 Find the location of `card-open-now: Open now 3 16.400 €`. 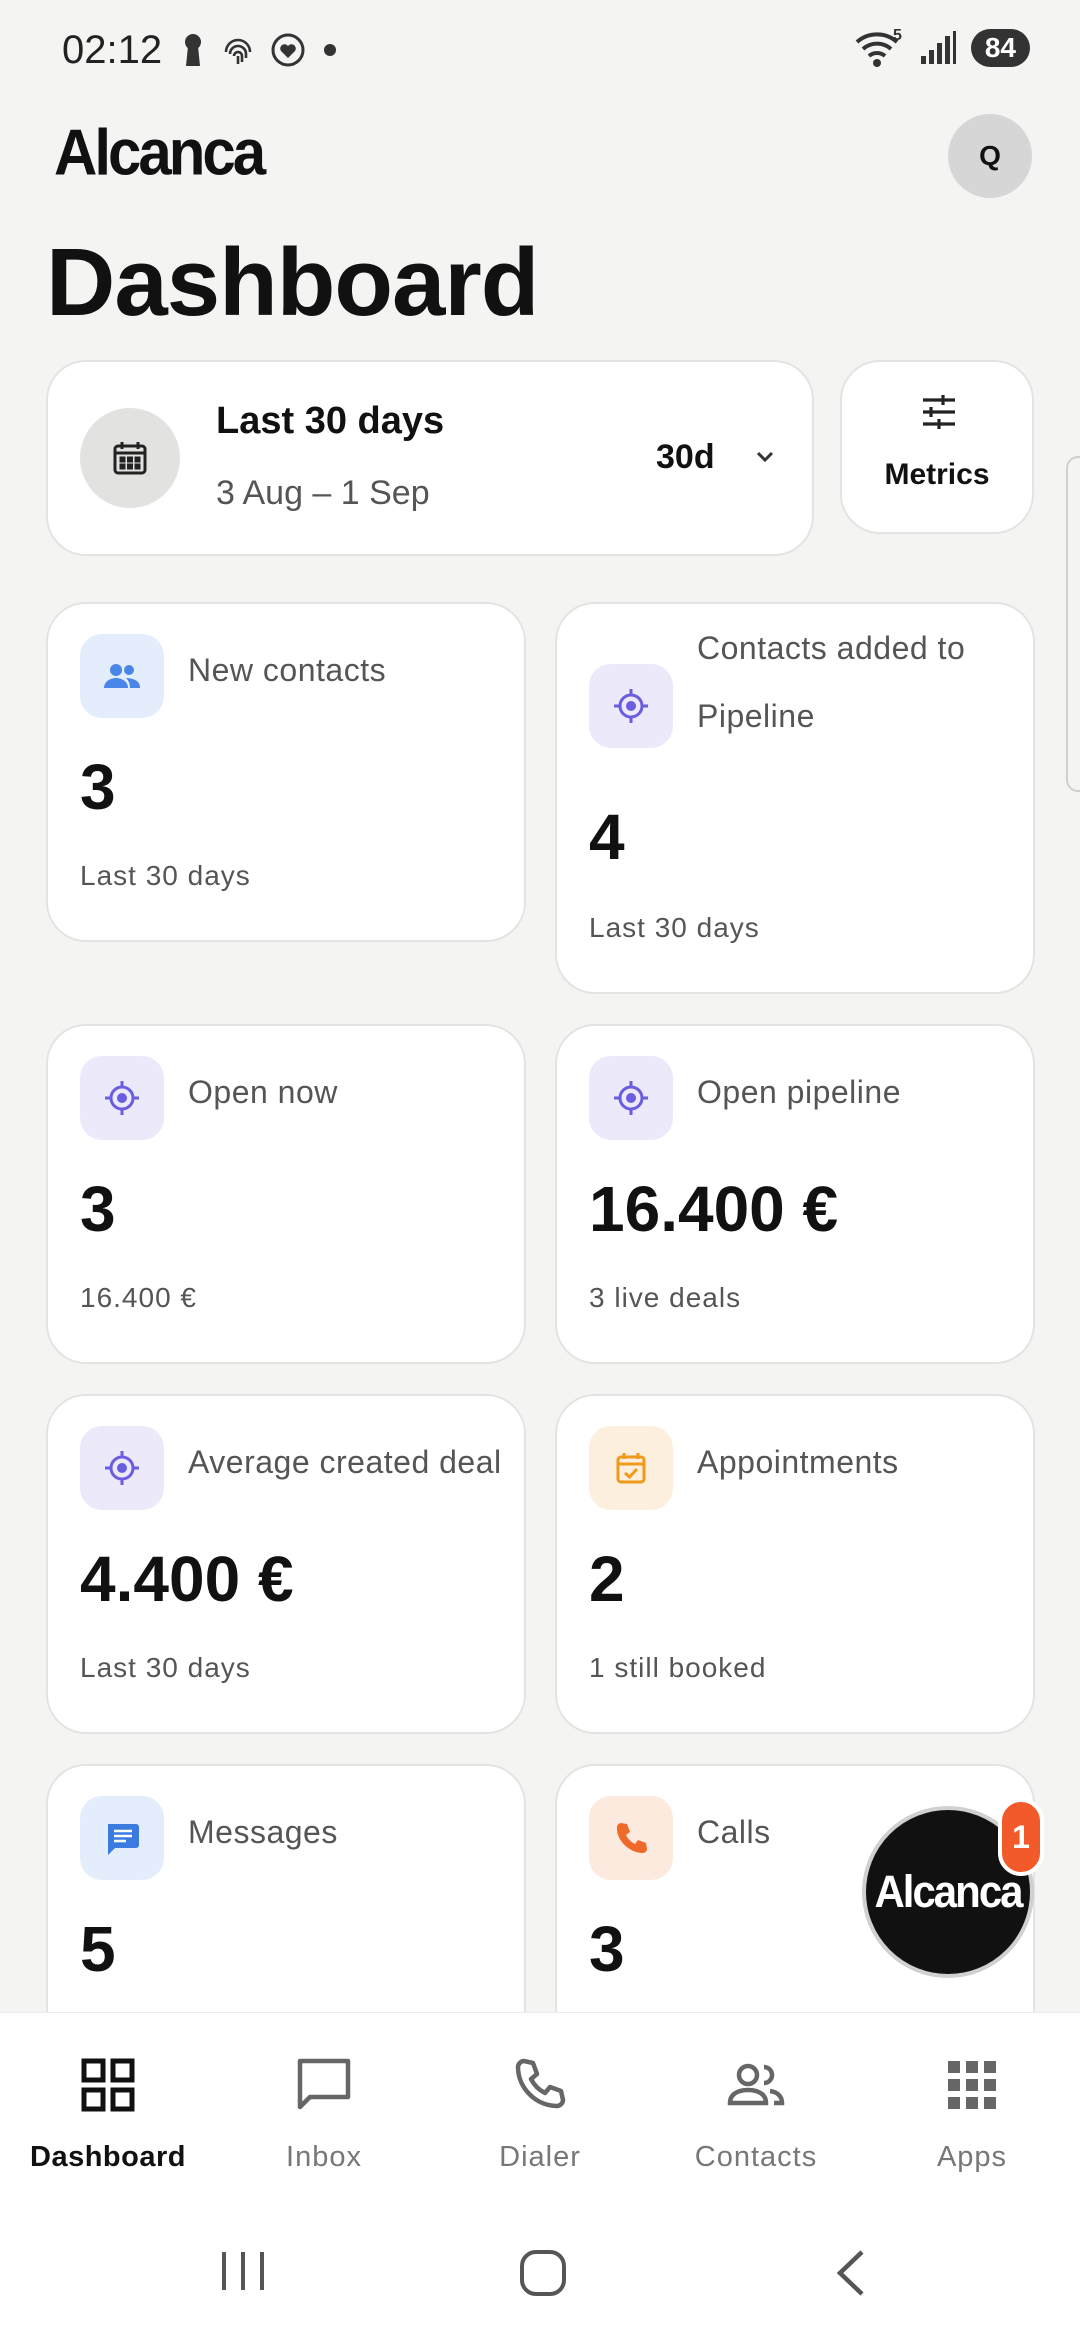

card-open-now: Open now 3 16.400 € is located at coordinates (286, 1194).